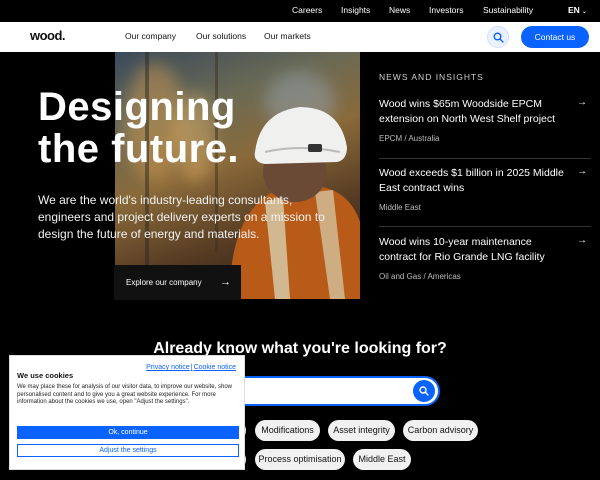 This screenshot has height=480, width=600. I want to click on explore-company-button: Explore our company →, so click(177, 282).